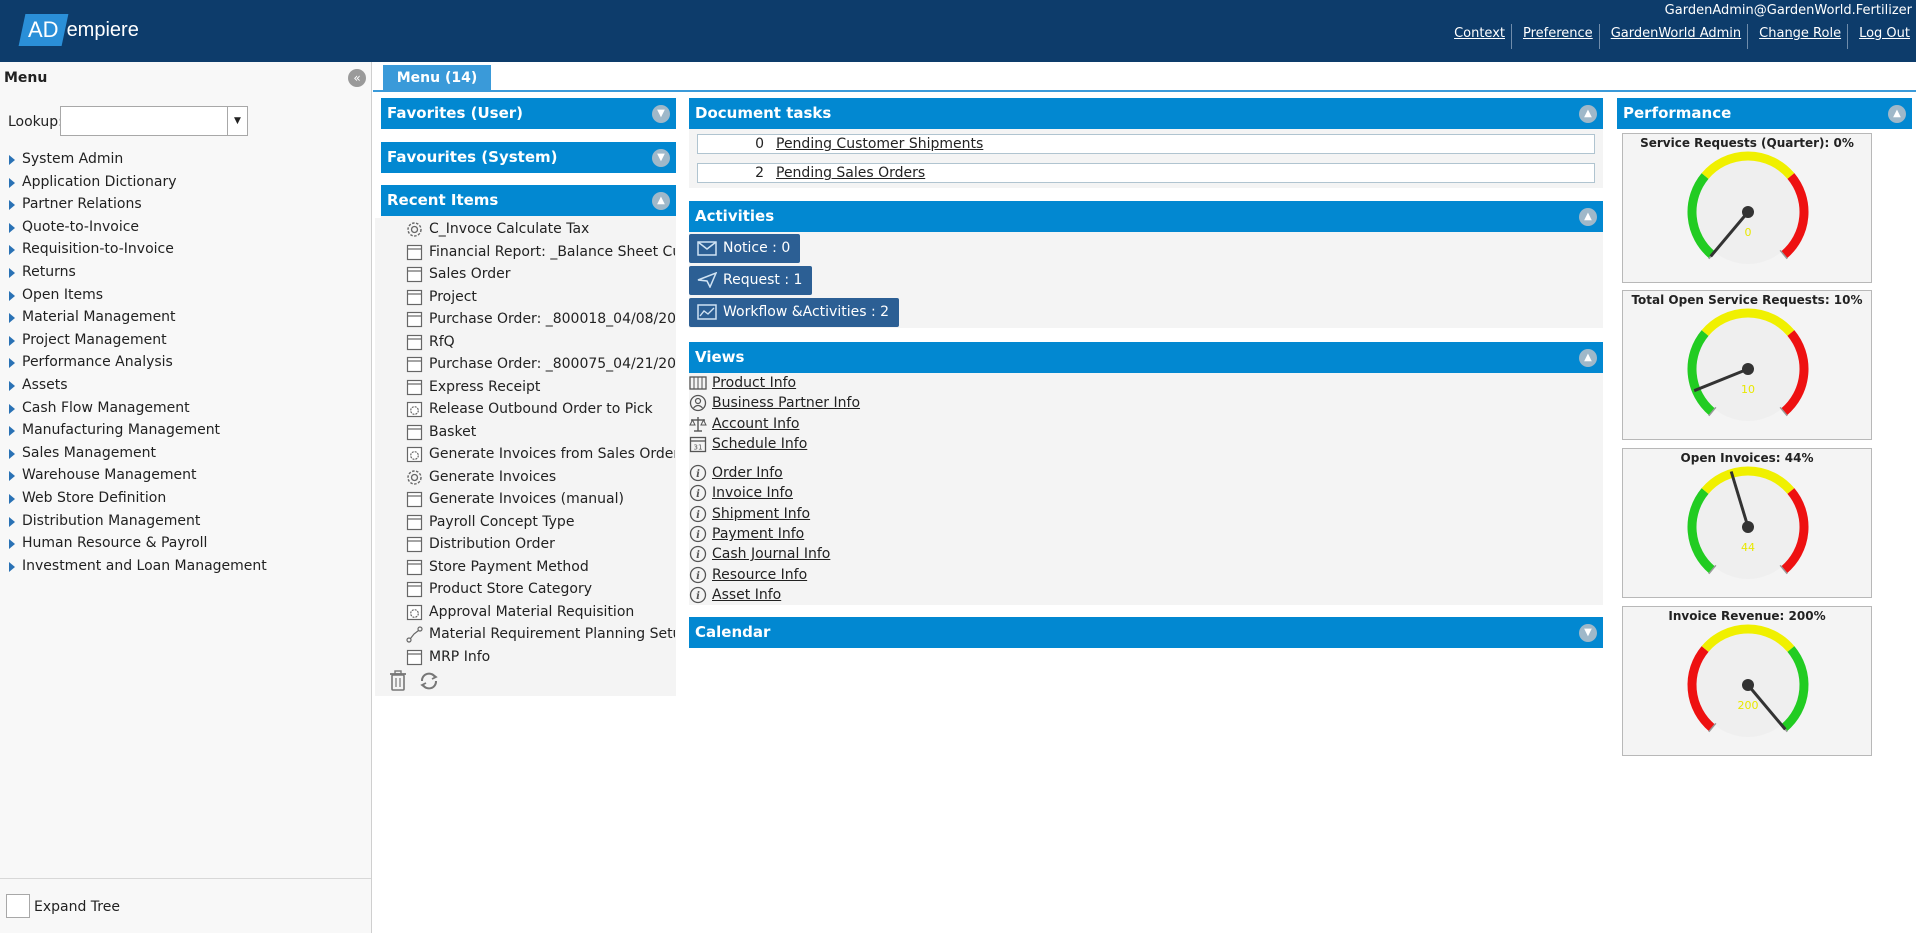  I want to click on recent-item: Approval Material Requisition, so click(525, 612).